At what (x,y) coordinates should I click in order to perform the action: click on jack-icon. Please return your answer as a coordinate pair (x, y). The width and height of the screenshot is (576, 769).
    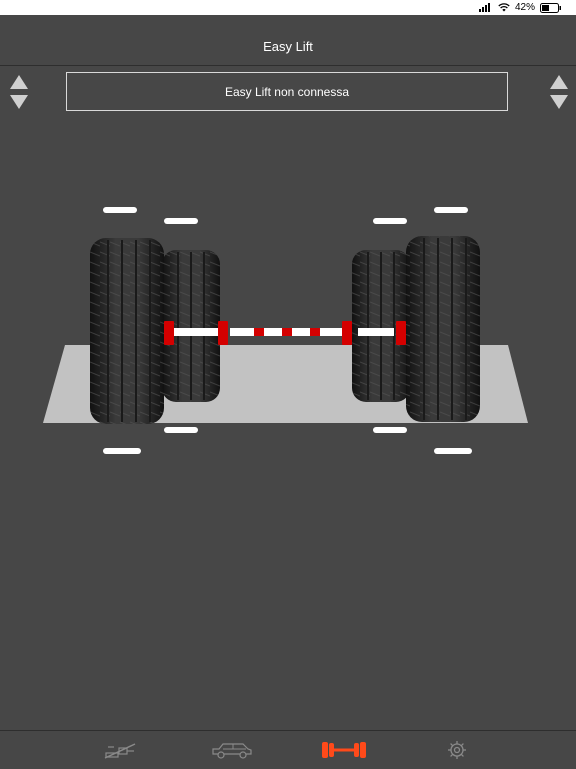
    Looking at the image, I should click on (120, 751).